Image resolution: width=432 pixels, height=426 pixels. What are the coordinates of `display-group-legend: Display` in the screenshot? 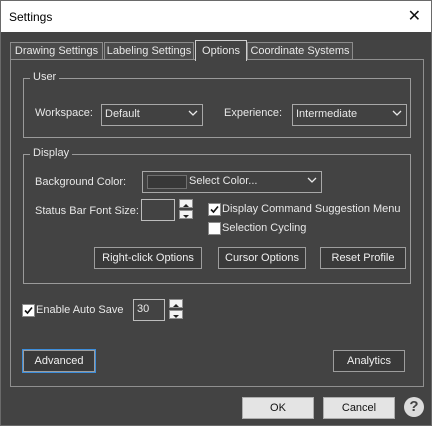 It's located at (51, 153).